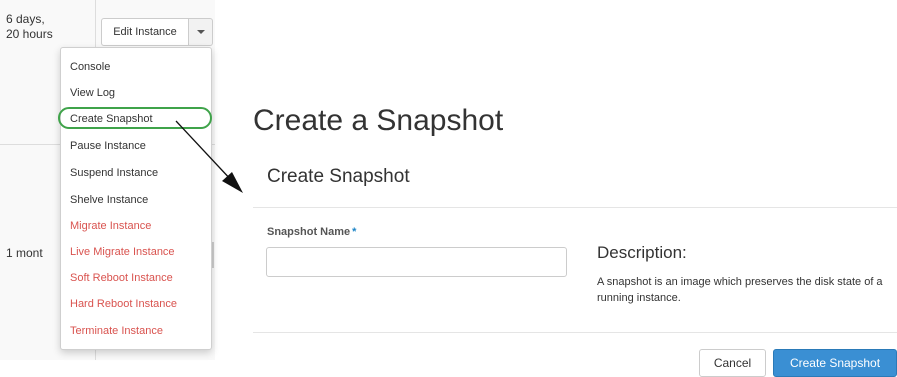 This screenshot has width=897, height=377. What do you see at coordinates (575, 207) in the screenshot?
I see `modal-header-divider` at bounding box center [575, 207].